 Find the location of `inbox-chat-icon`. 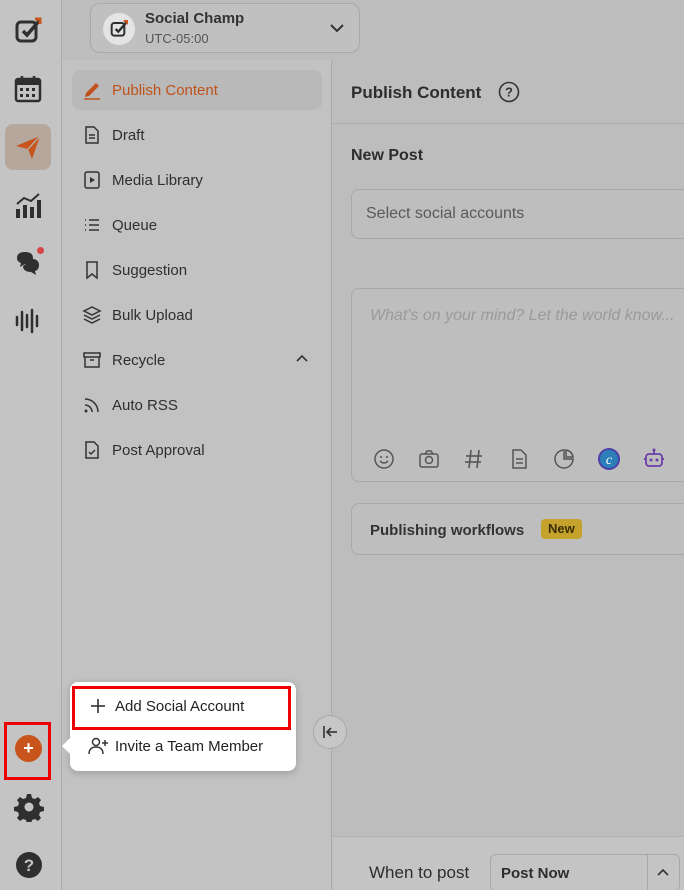

inbox-chat-icon is located at coordinates (28, 263).